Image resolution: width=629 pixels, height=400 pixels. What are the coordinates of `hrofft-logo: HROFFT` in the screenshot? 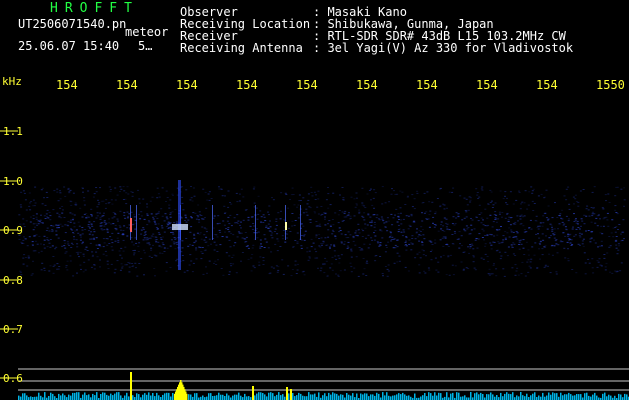 It's located at (94, 8).